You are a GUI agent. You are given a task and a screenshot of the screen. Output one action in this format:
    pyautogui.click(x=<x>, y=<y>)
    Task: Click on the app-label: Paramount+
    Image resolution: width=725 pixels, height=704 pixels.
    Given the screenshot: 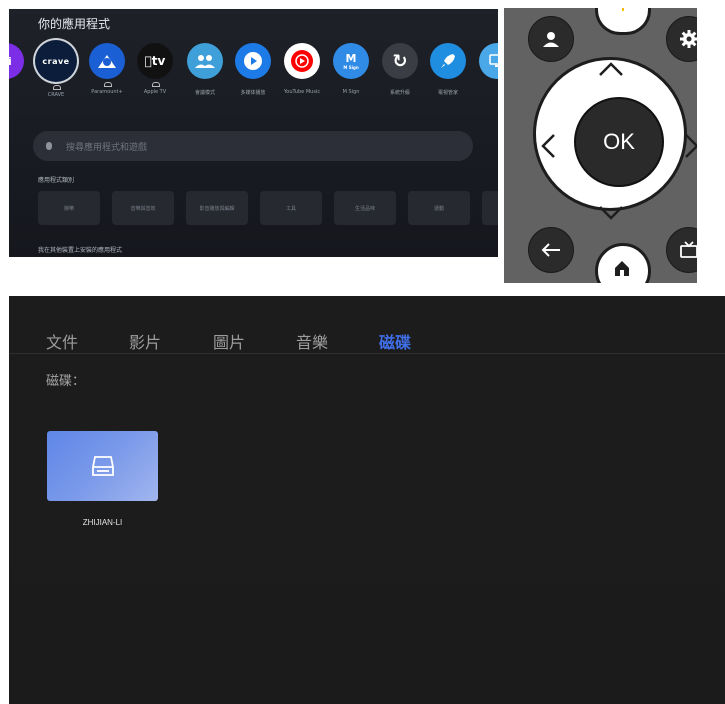 What is the action you would take?
    pyautogui.click(x=107, y=92)
    